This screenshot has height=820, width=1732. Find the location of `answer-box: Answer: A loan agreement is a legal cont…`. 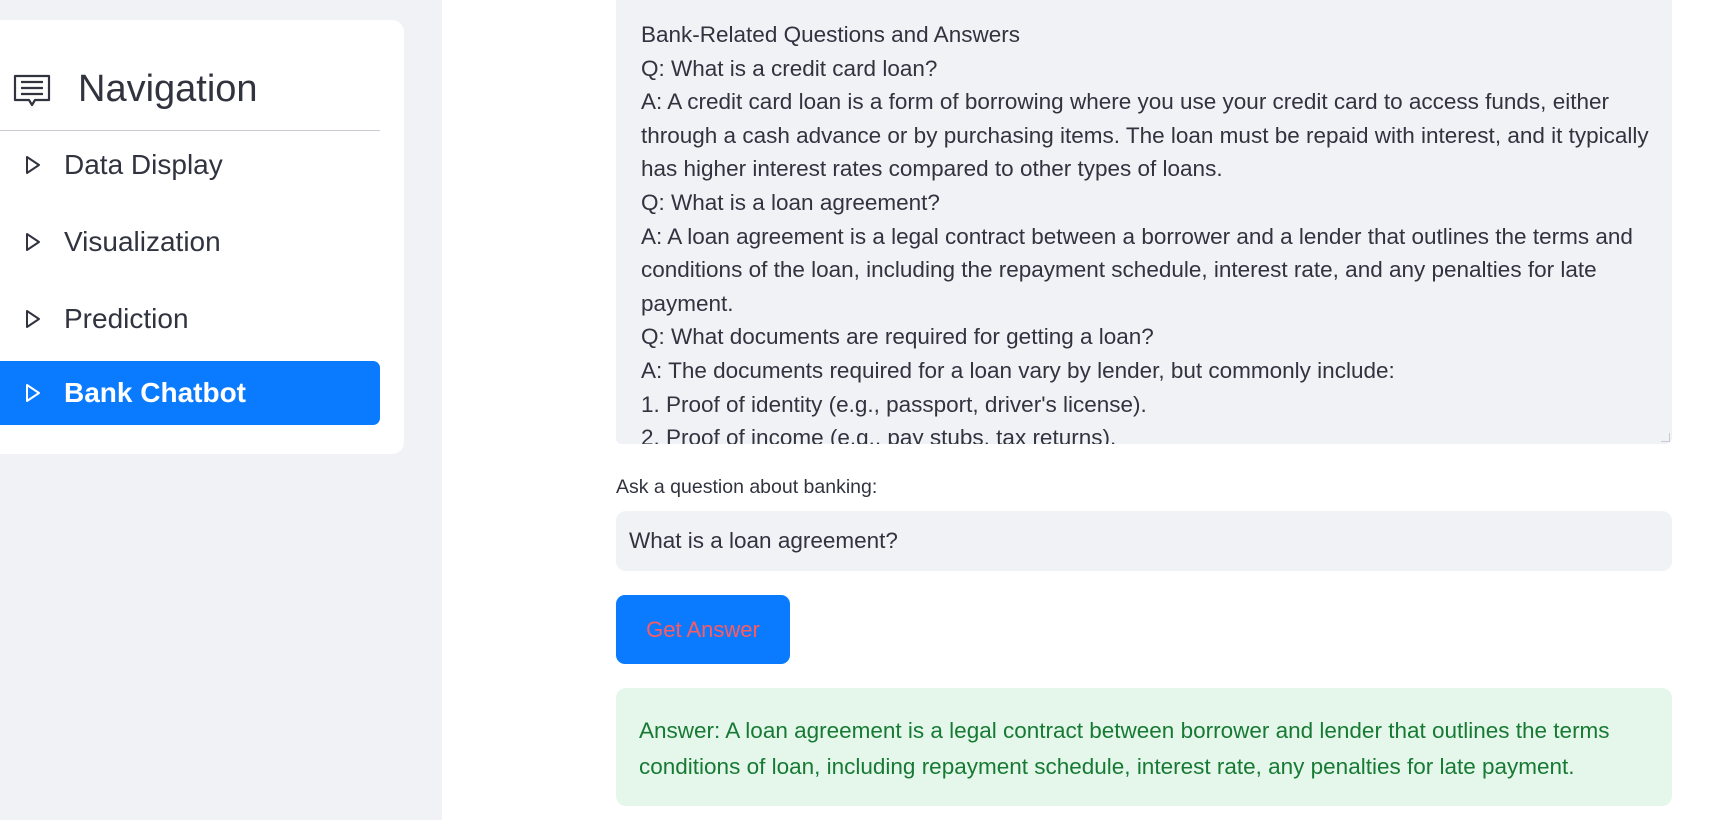

answer-box: Answer: A loan agreement is a legal cont… is located at coordinates (1144, 747).